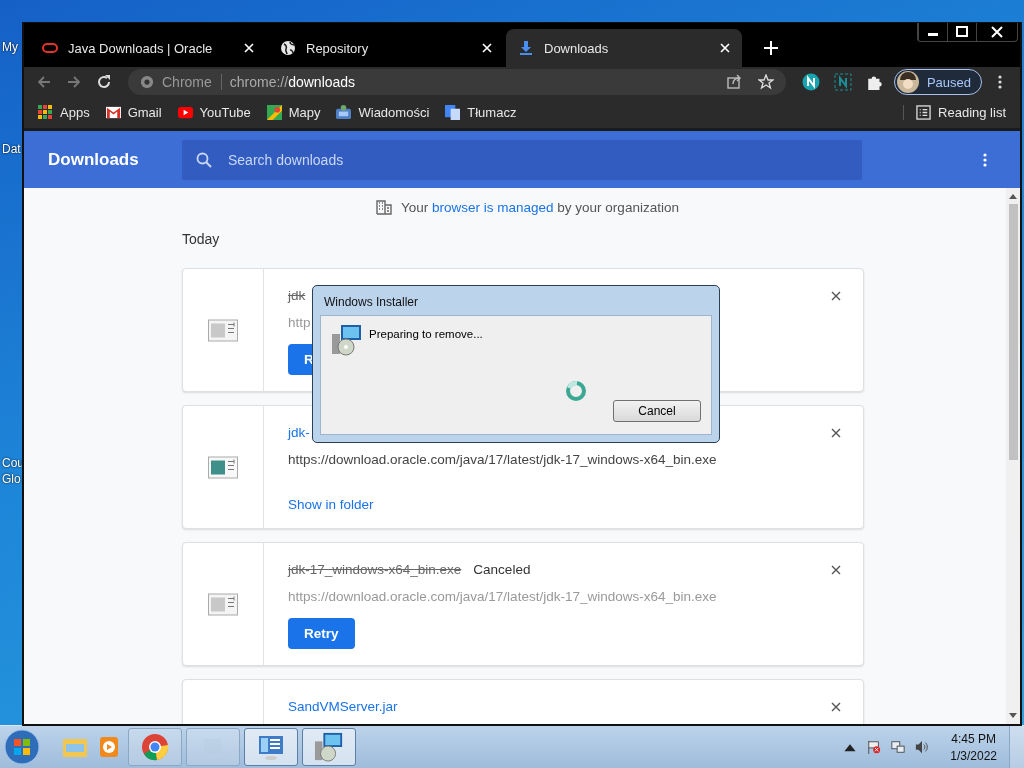 The width and height of the screenshot is (1024, 768). I want to click on file-name: jdk-, so click(299, 432).